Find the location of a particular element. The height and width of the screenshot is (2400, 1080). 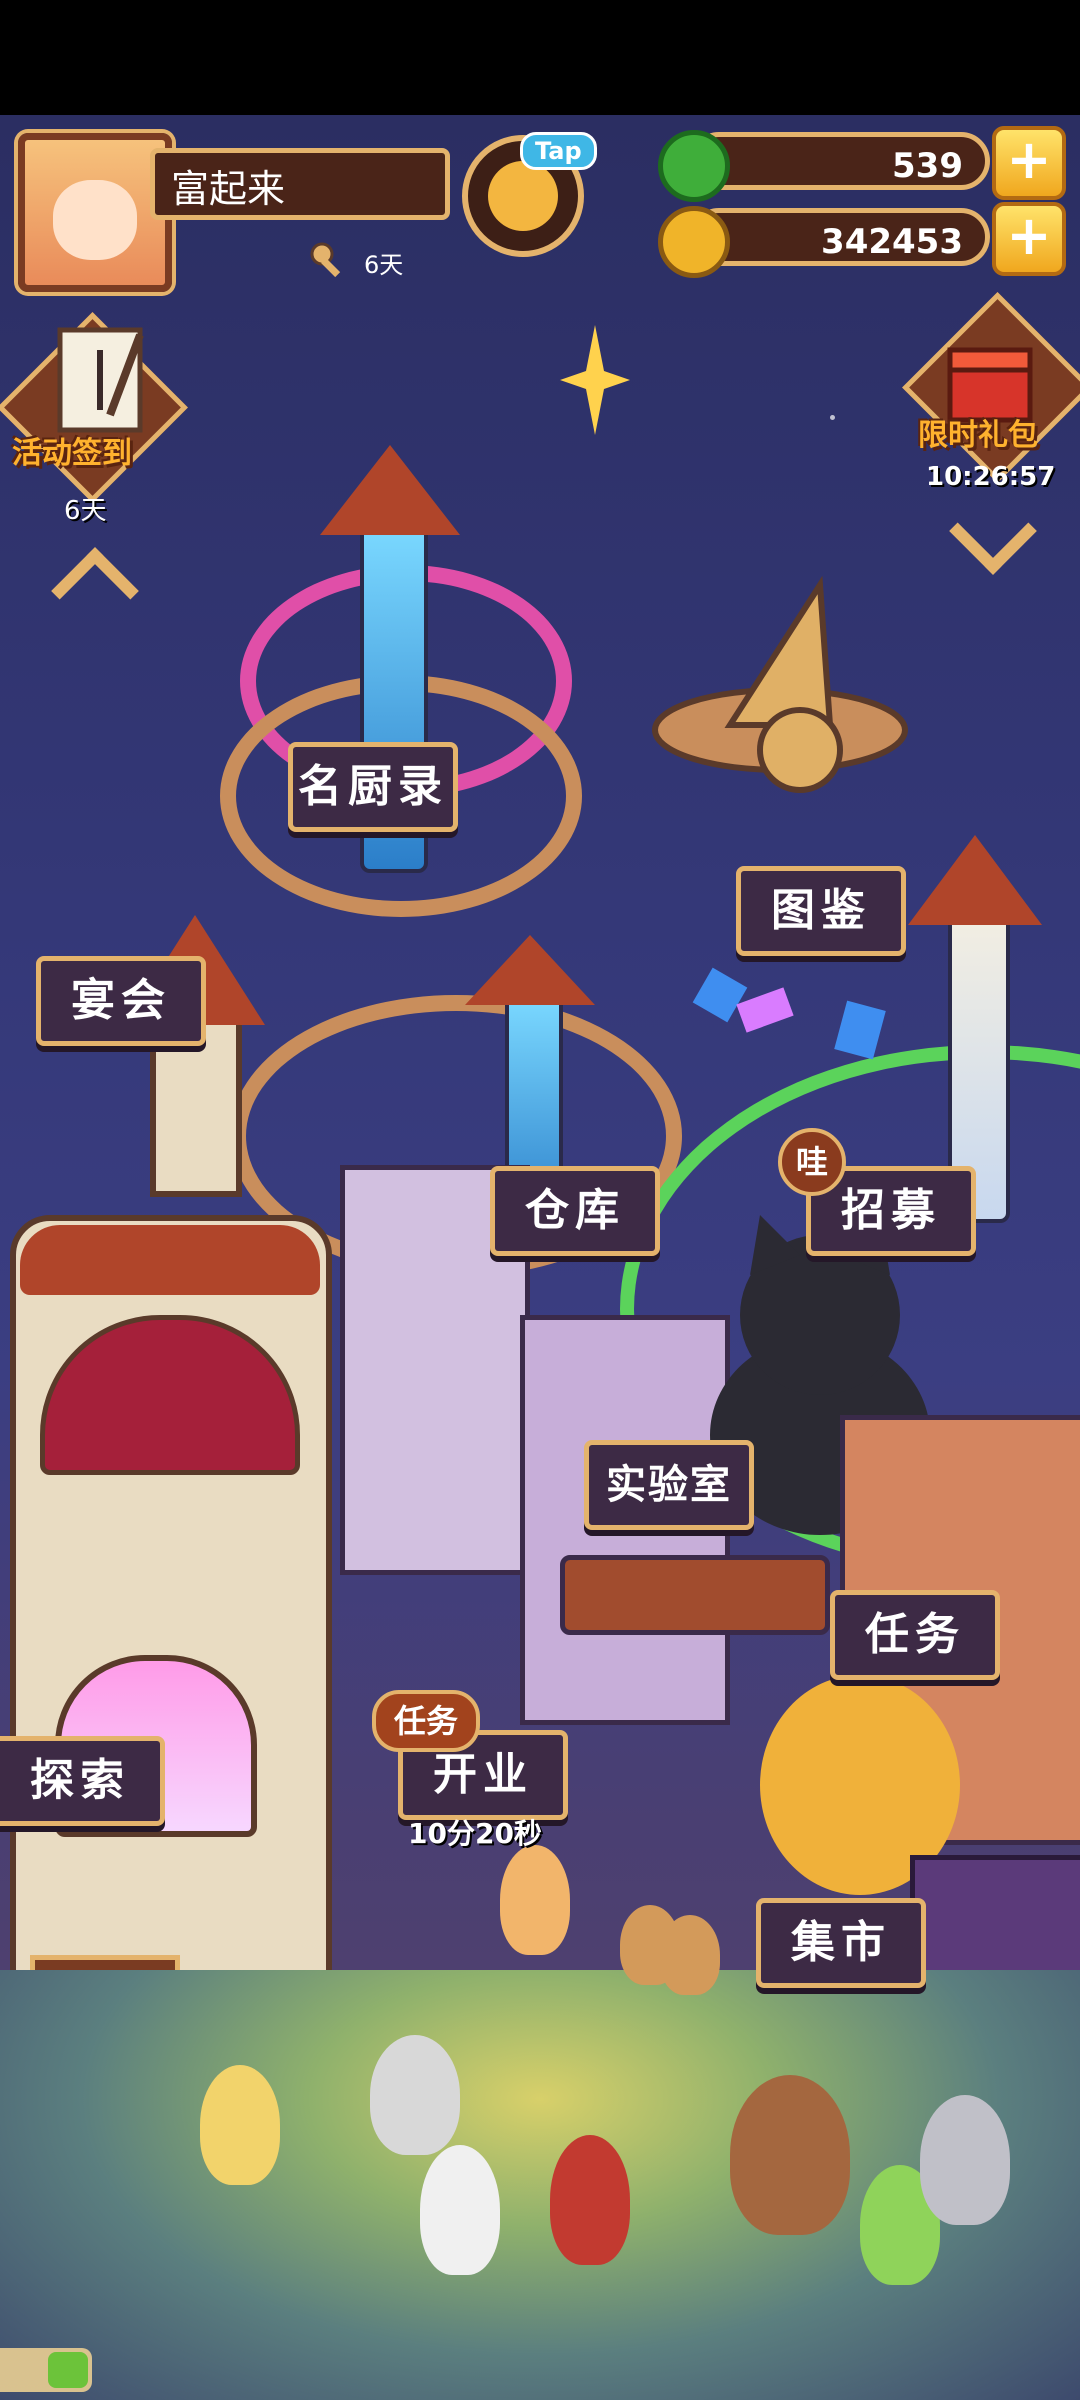

gold-coin-icon is located at coordinates (694, 242).